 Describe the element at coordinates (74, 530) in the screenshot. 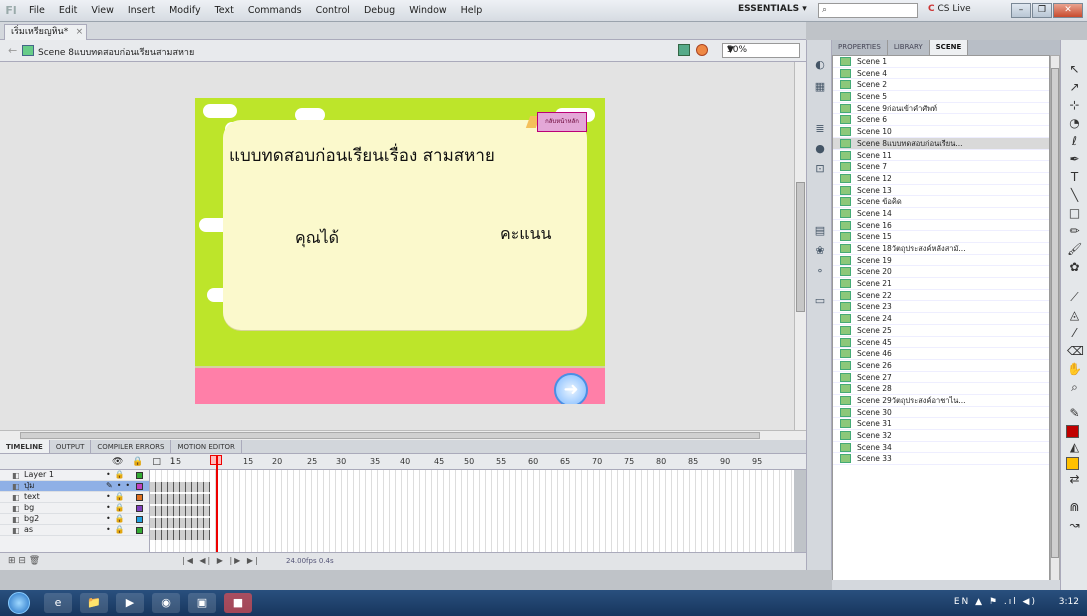

I see `layer-row: ◧ as •🔒` at that location.